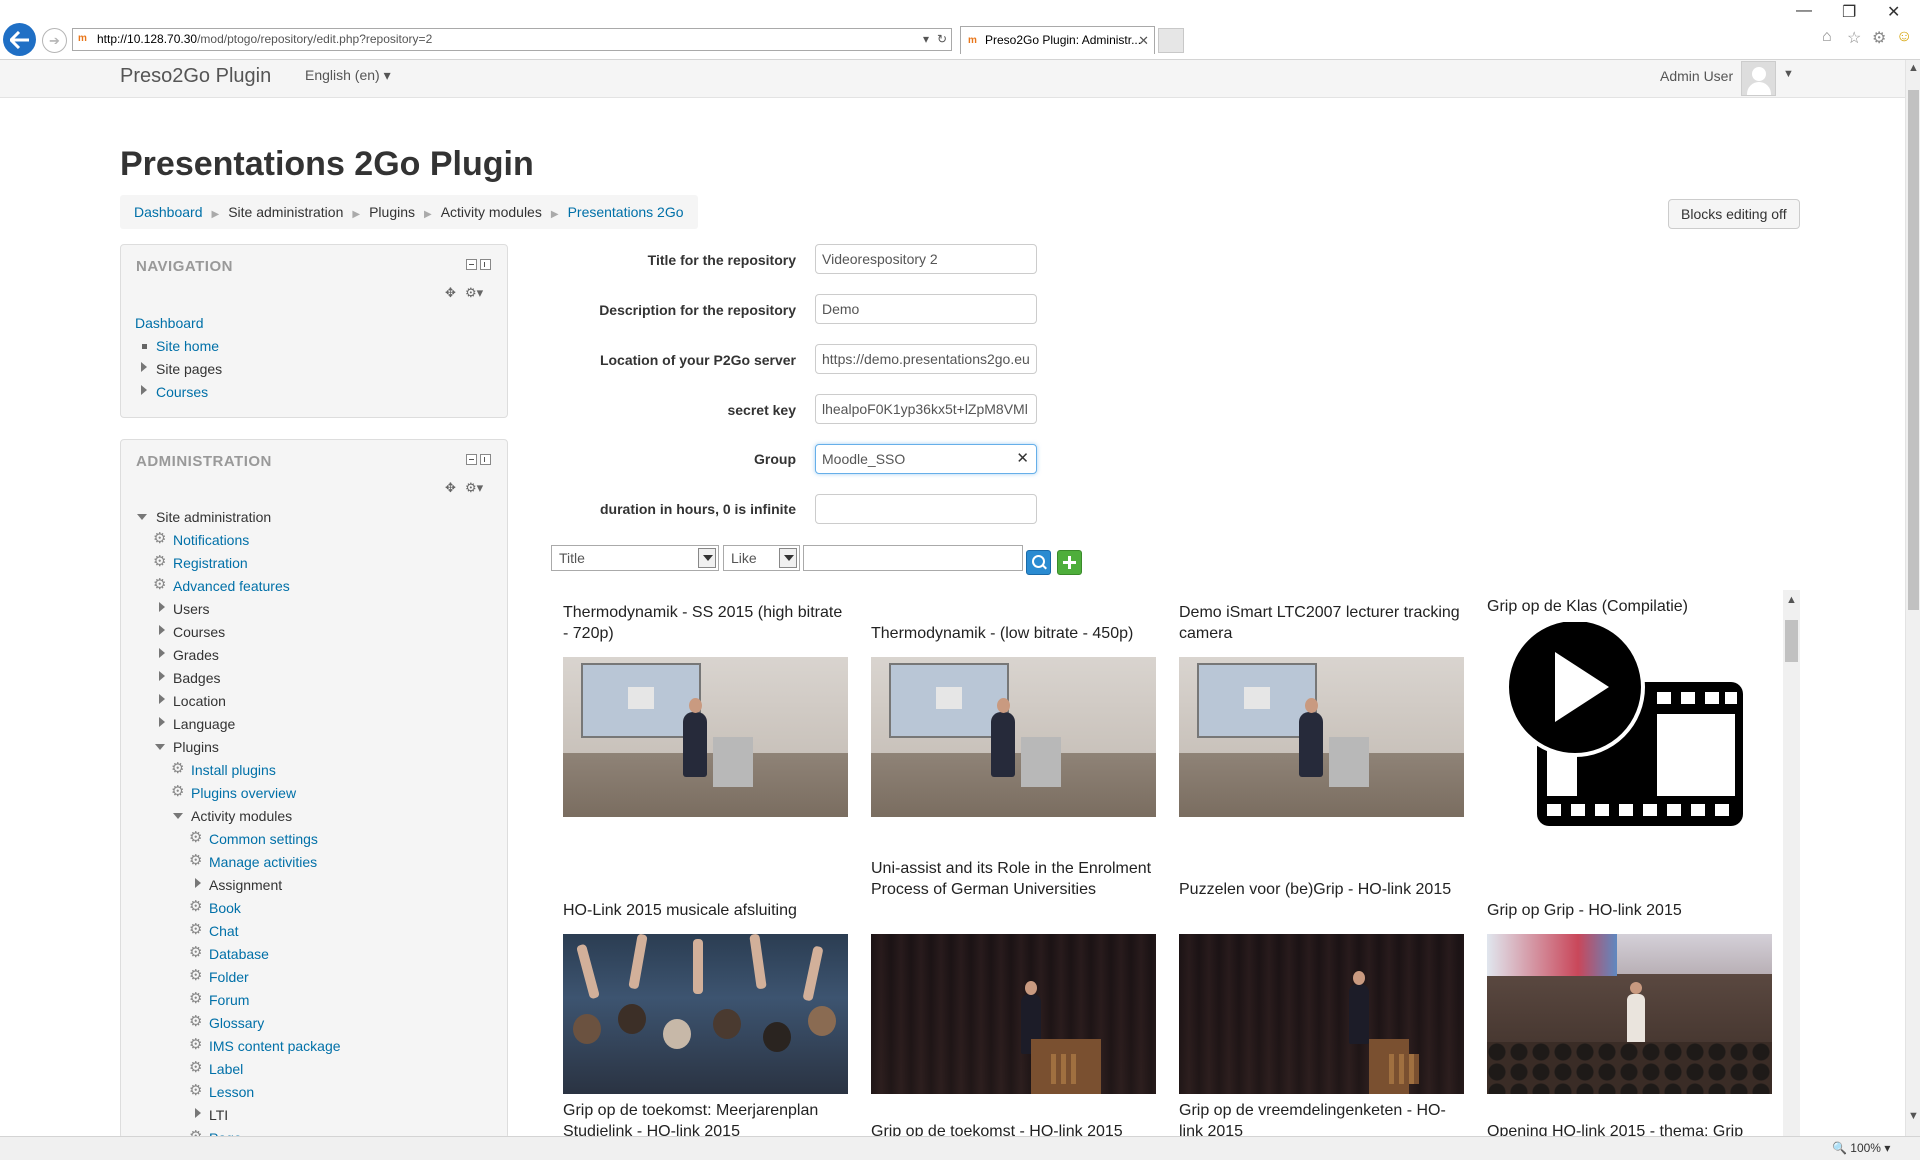 Image resolution: width=1920 pixels, height=1160 pixels. Describe the element at coordinates (241, 816) in the screenshot. I see `admin-activity-modules: Activity modules` at that location.